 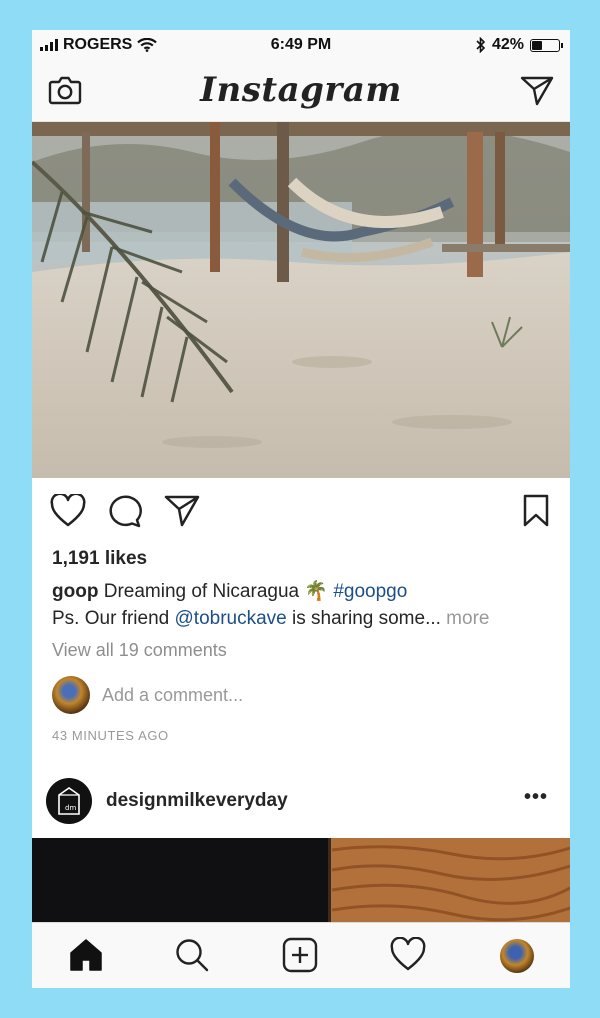 What do you see at coordinates (370, 591) in the screenshot?
I see `caption-hashtag: #goopgo` at bounding box center [370, 591].